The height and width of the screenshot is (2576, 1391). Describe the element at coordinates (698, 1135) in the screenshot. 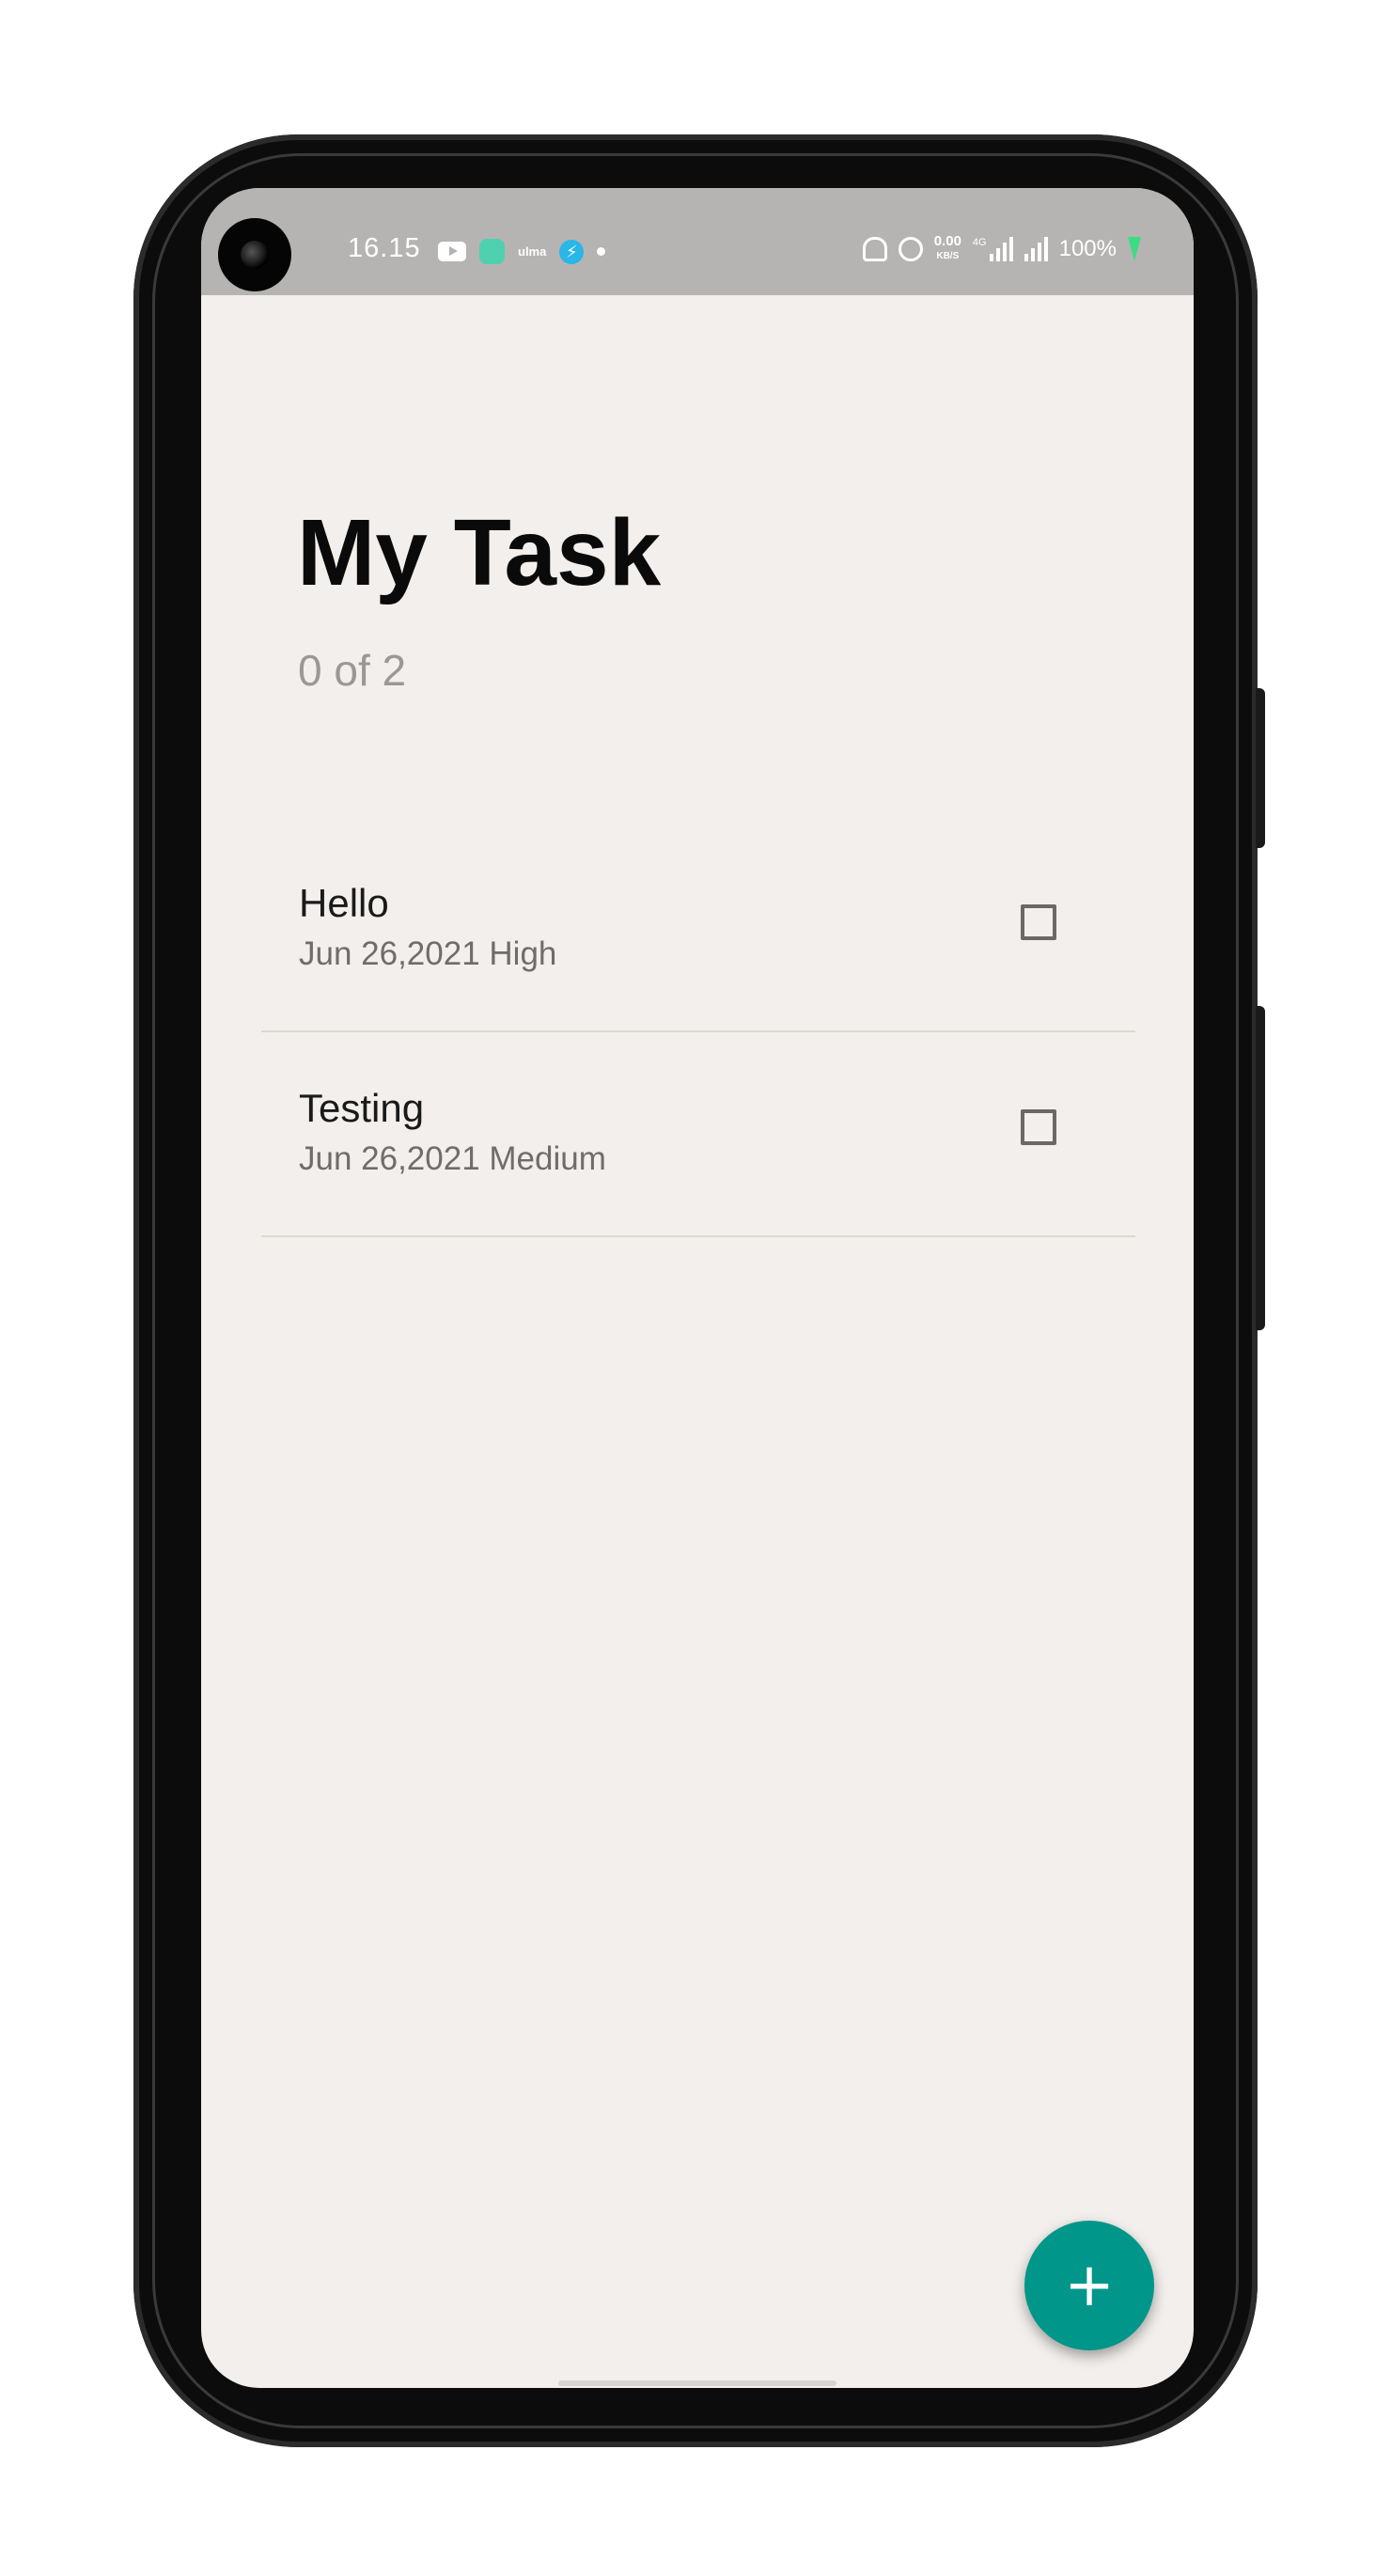

I see `task-item: Testing Jun 26,2021 Medium` at that location.